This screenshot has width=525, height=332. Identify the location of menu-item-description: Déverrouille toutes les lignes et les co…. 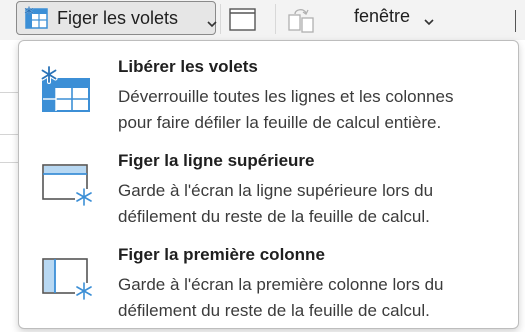
(315, 110).